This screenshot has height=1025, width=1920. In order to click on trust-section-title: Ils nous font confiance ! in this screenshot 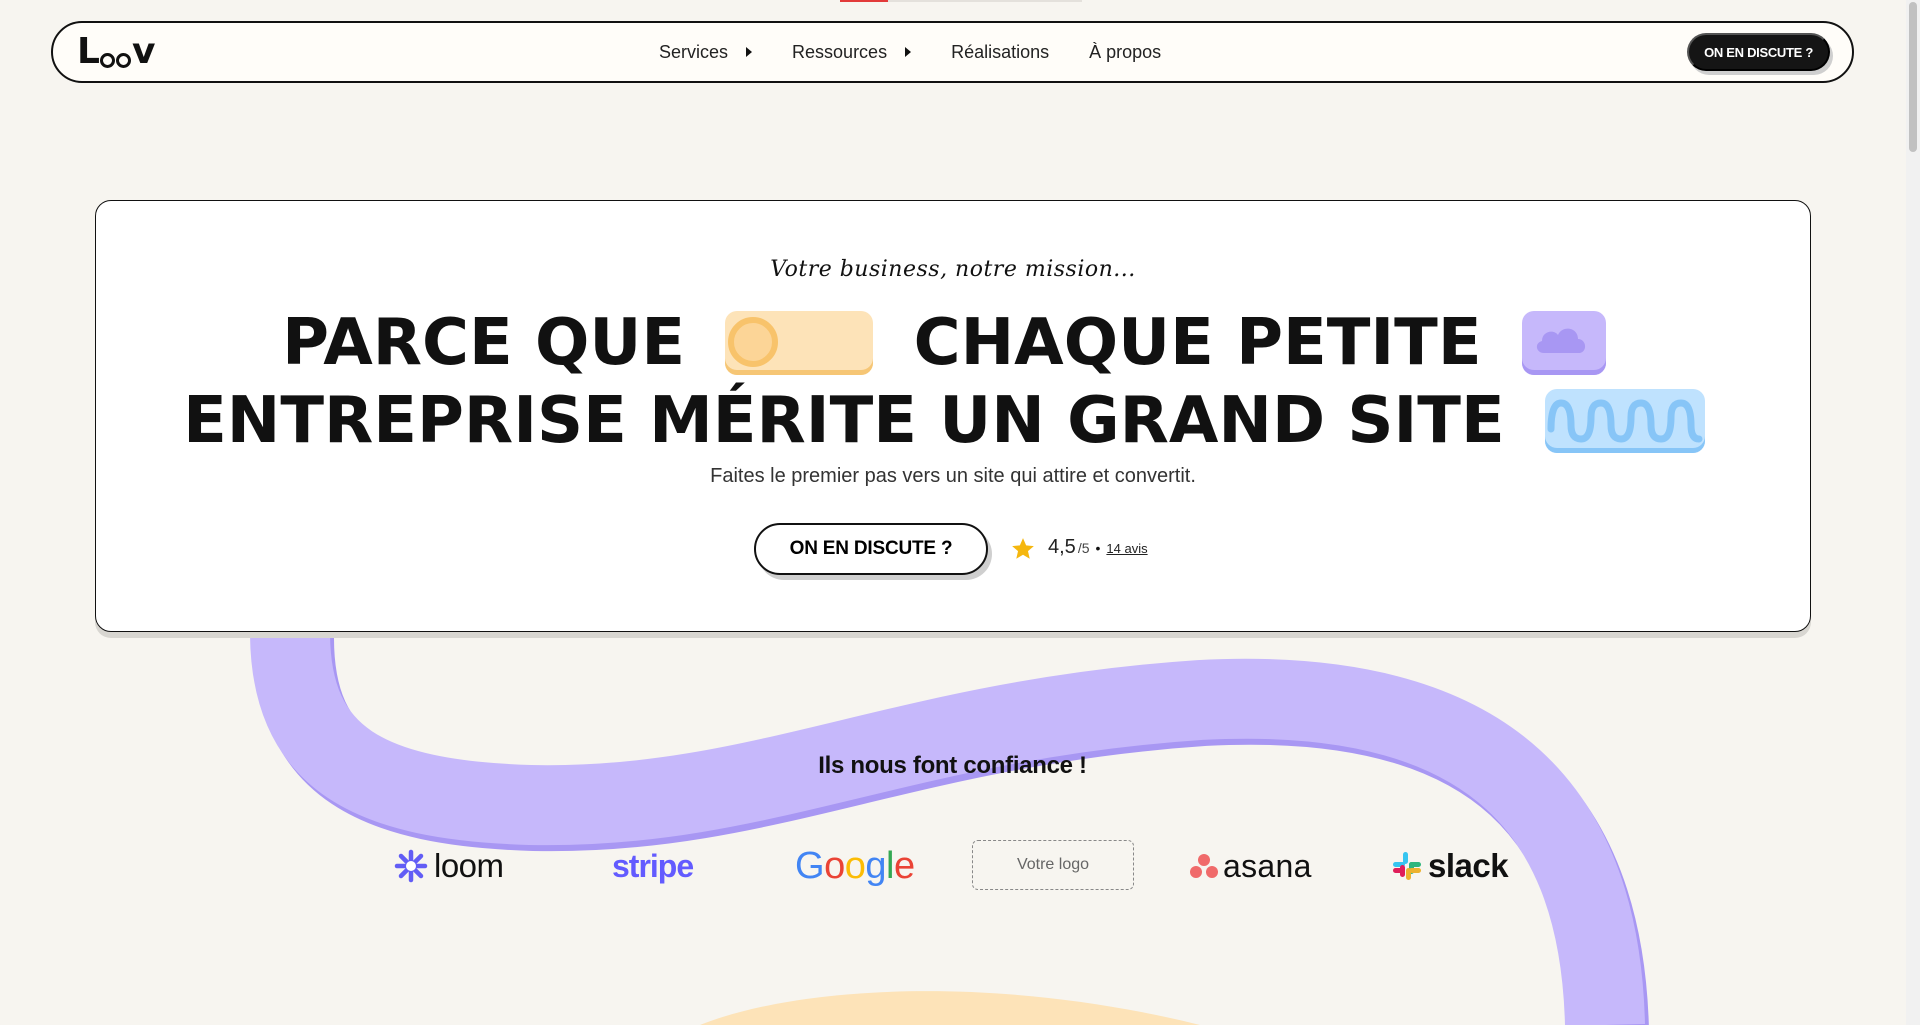, I will do `click(952, 765)`.